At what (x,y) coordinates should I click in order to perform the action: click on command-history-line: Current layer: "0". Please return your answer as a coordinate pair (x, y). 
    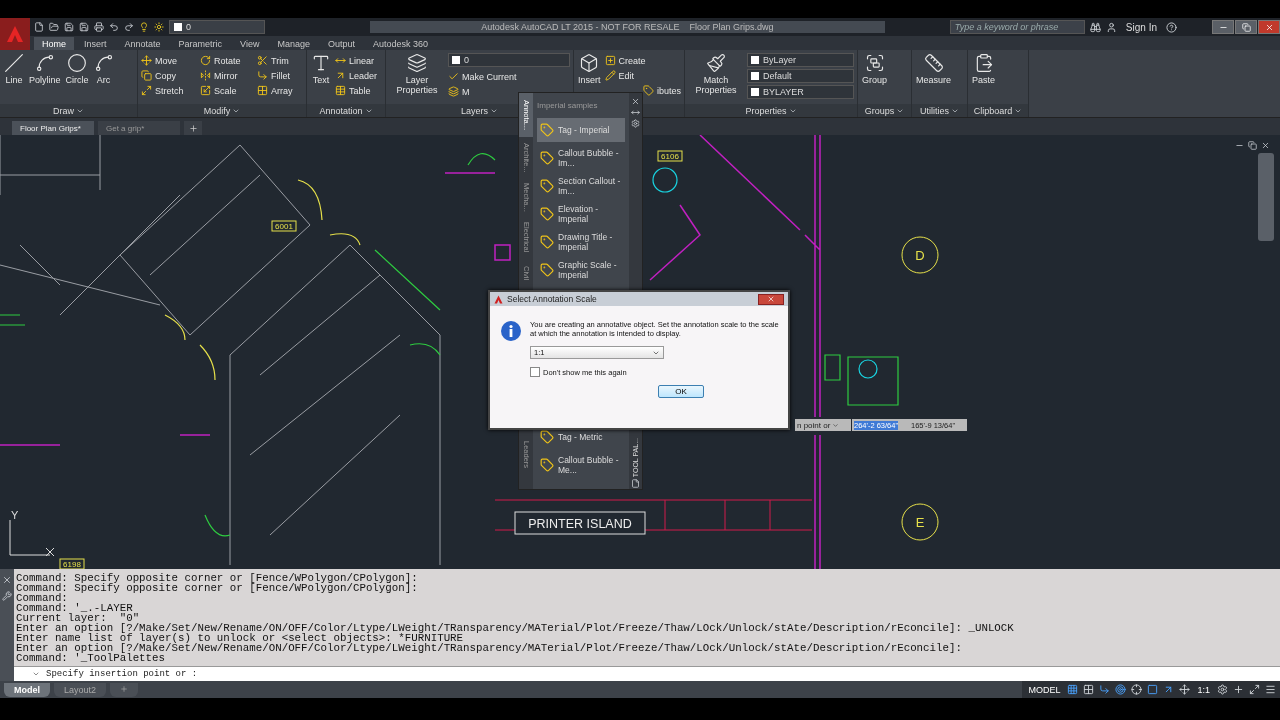
    Looking at the image, I should click on (78, 618).